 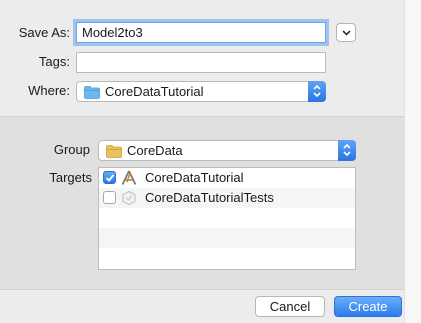 What do you see at coordinates (227, 150) in the screenshot?
I see `group-popup: CoreData` at bounding box center [227, 150].